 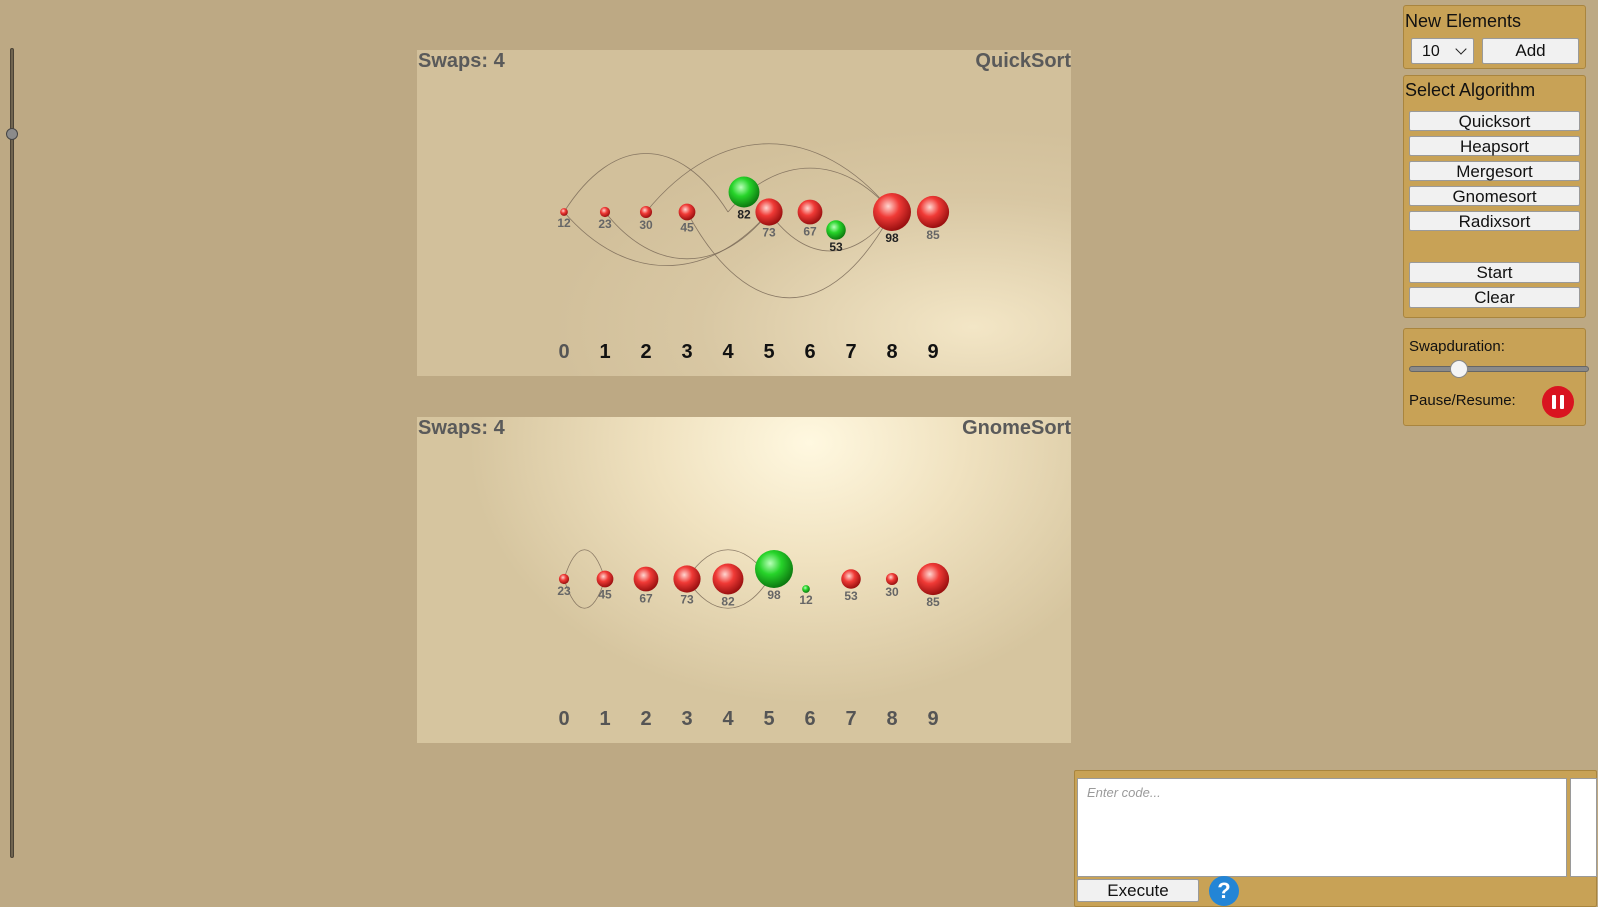 I want to click on pause-resume-label: Pause/Resume:, so click(x=1462, y=400).